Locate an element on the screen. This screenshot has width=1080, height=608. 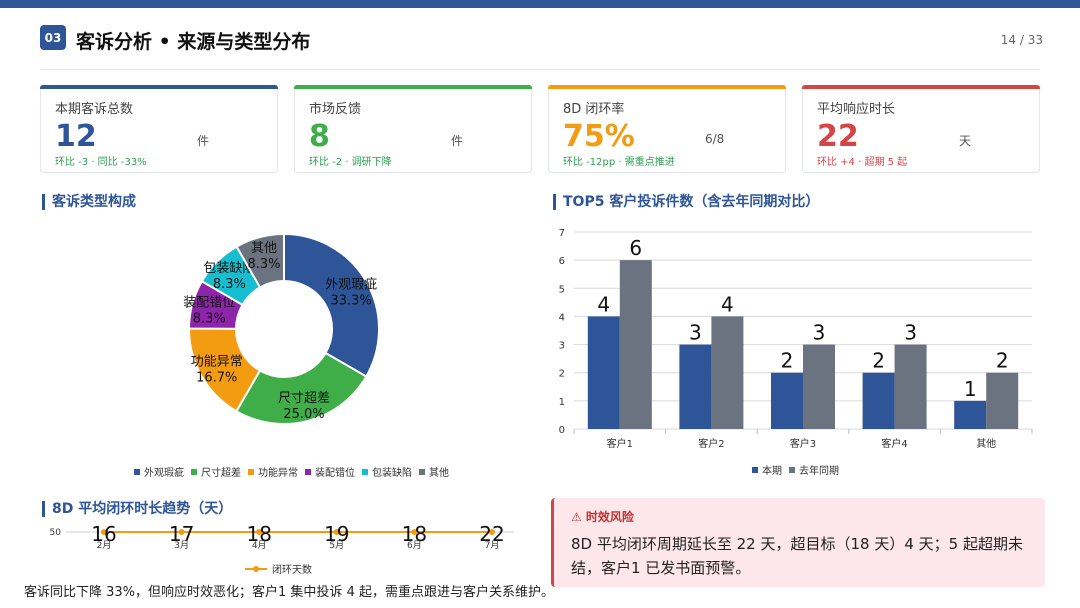
pie-slice-name: 功能异常 is located at coordinates (217, 362).